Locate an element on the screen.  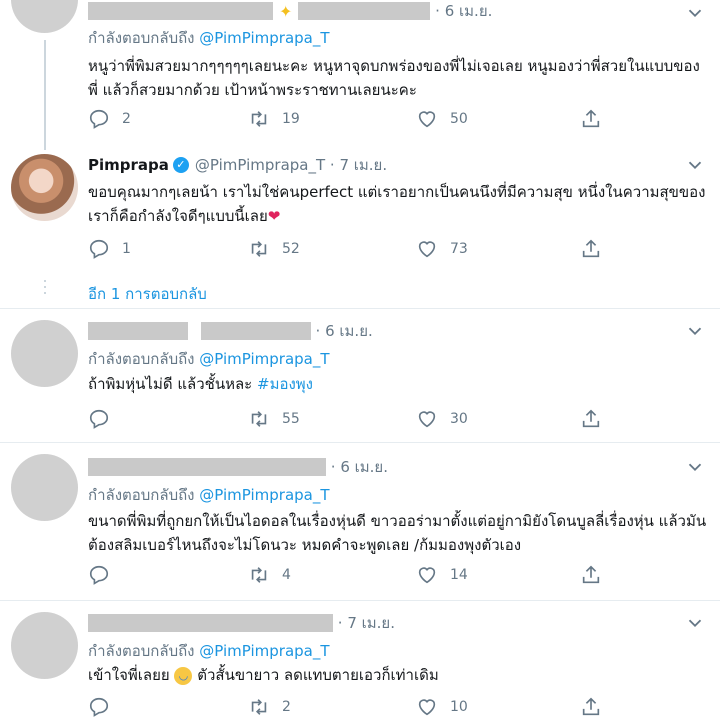
like-button: 73 is located at coordinates (442, 249).